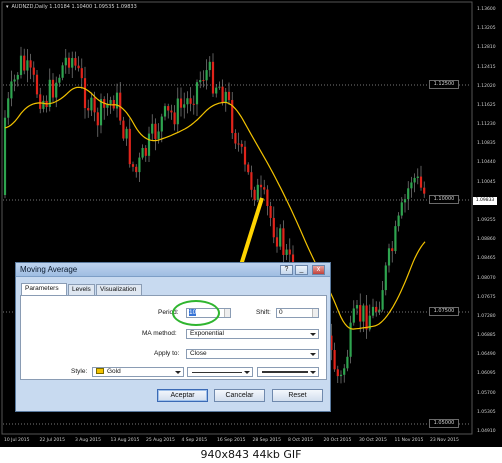 This screenshot has width=502, height=463. Describe the element at coordinates (231, 440) in the screenshot. I see `date-tick-label: 16 Sep 2015` at that location.